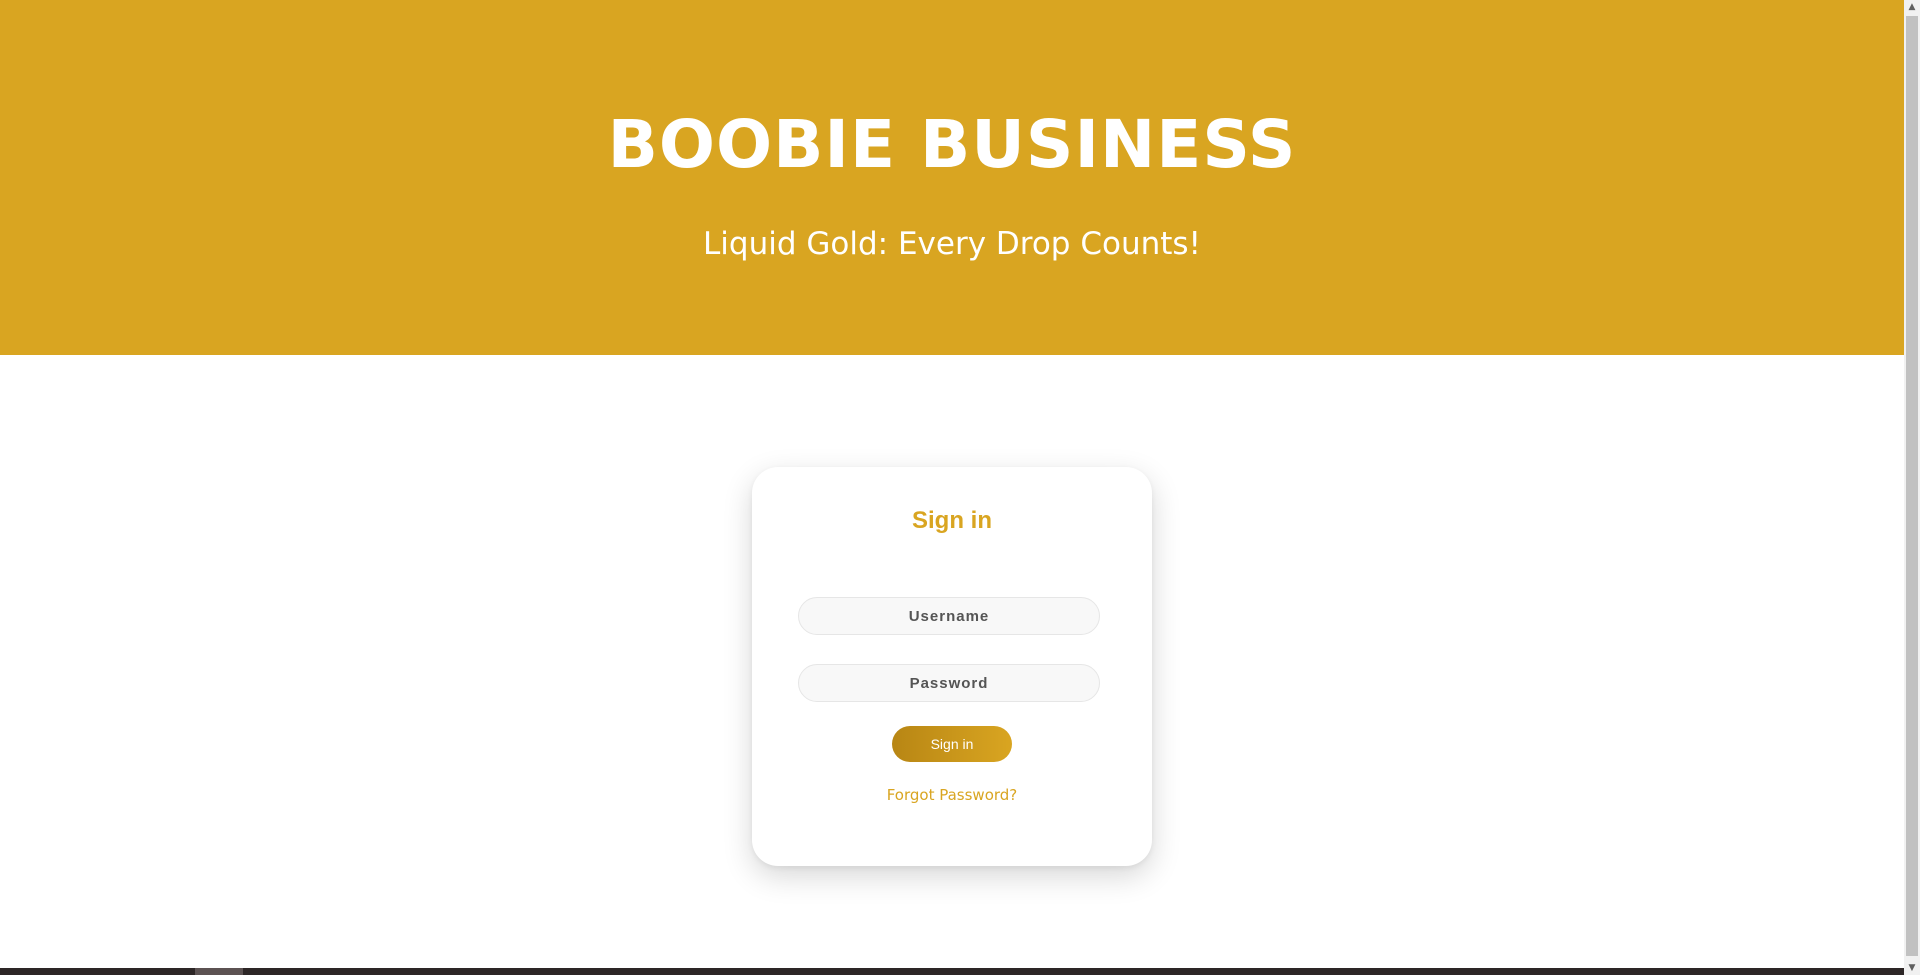 This screenshot has height=975, width=1920. Describe the element at coordinates (952, 744) in the screenshot. I see `sign-in-button: Sign in` at that location.